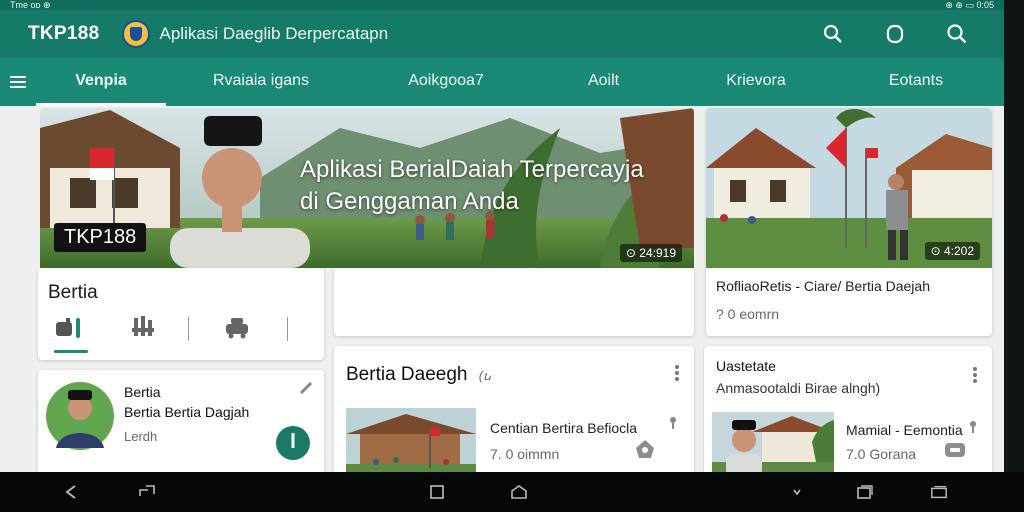  Describe the element at coordinates (30, 5) in the screenshot. I see `status-left: Tme ᴏᴅ ⊕` at that location.